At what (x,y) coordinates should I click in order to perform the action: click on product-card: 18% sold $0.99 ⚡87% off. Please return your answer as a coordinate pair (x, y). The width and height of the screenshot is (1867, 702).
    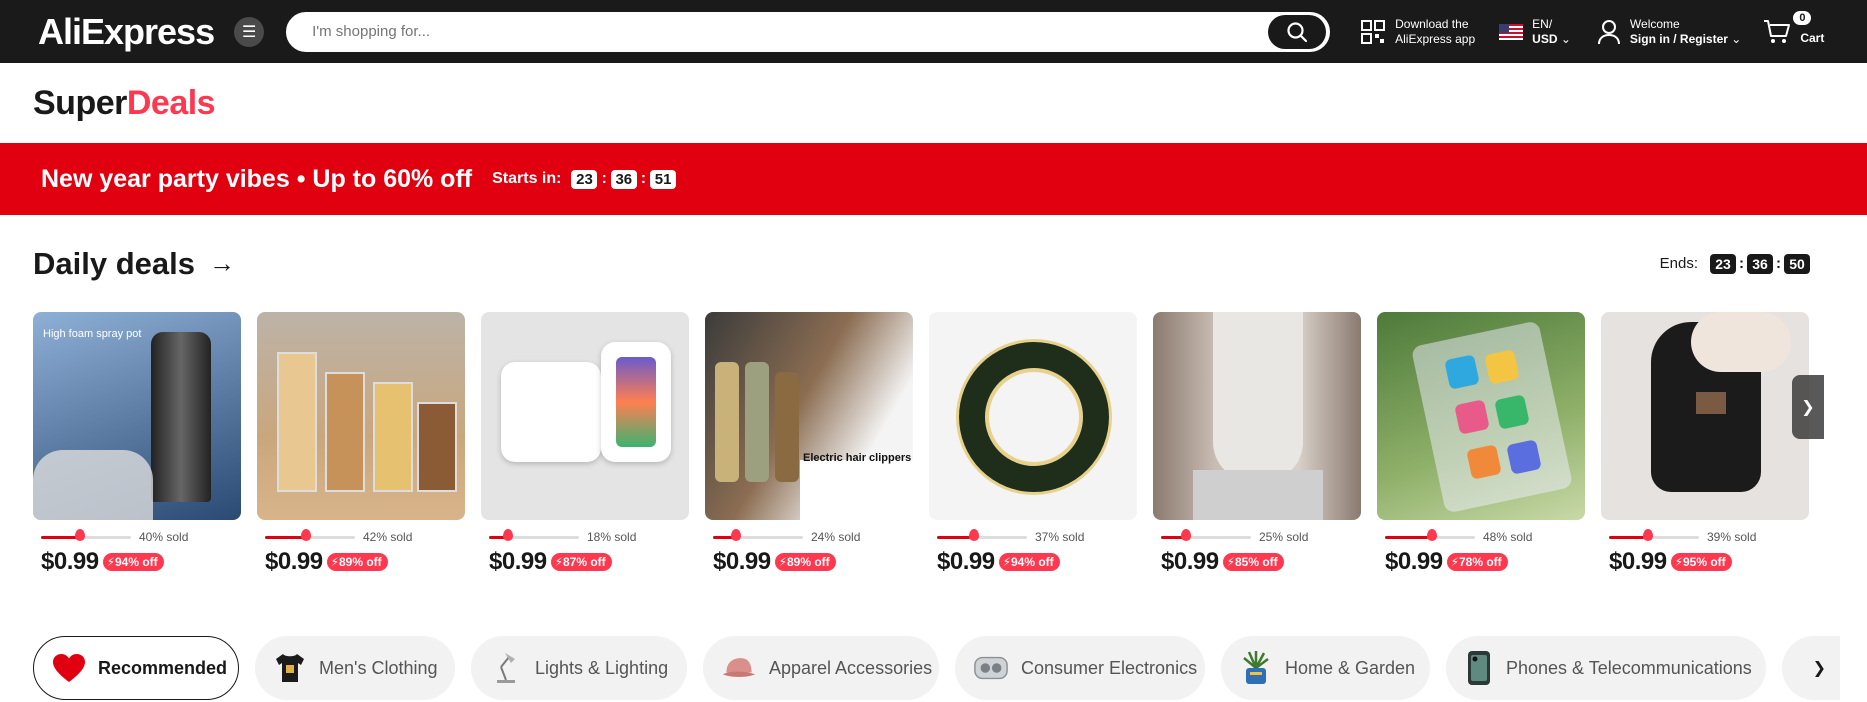
    Looking at the image, I should click on (585, 444).